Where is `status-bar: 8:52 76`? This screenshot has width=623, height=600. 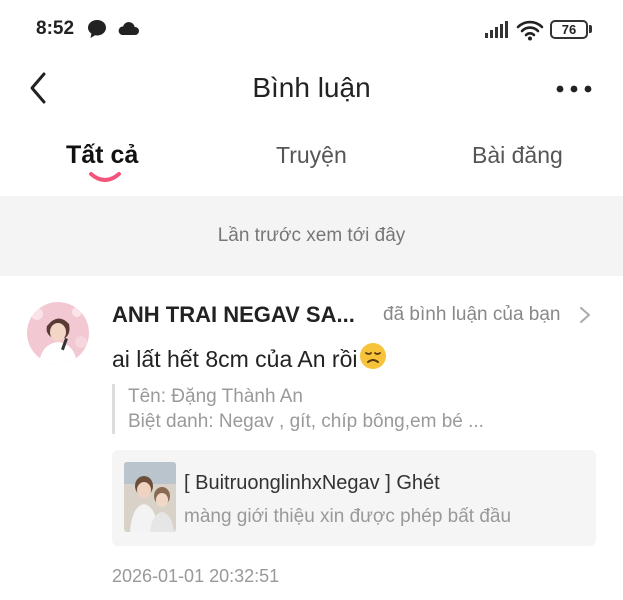 status-bar: 8:52 76 is located at coordinates (311, 30).